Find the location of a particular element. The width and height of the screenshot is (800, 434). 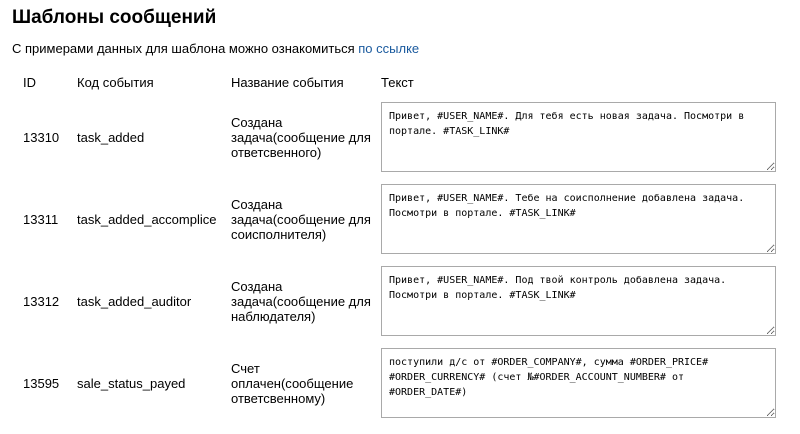

row-code: task_added_accomplice is located at coordinates (147, 219).